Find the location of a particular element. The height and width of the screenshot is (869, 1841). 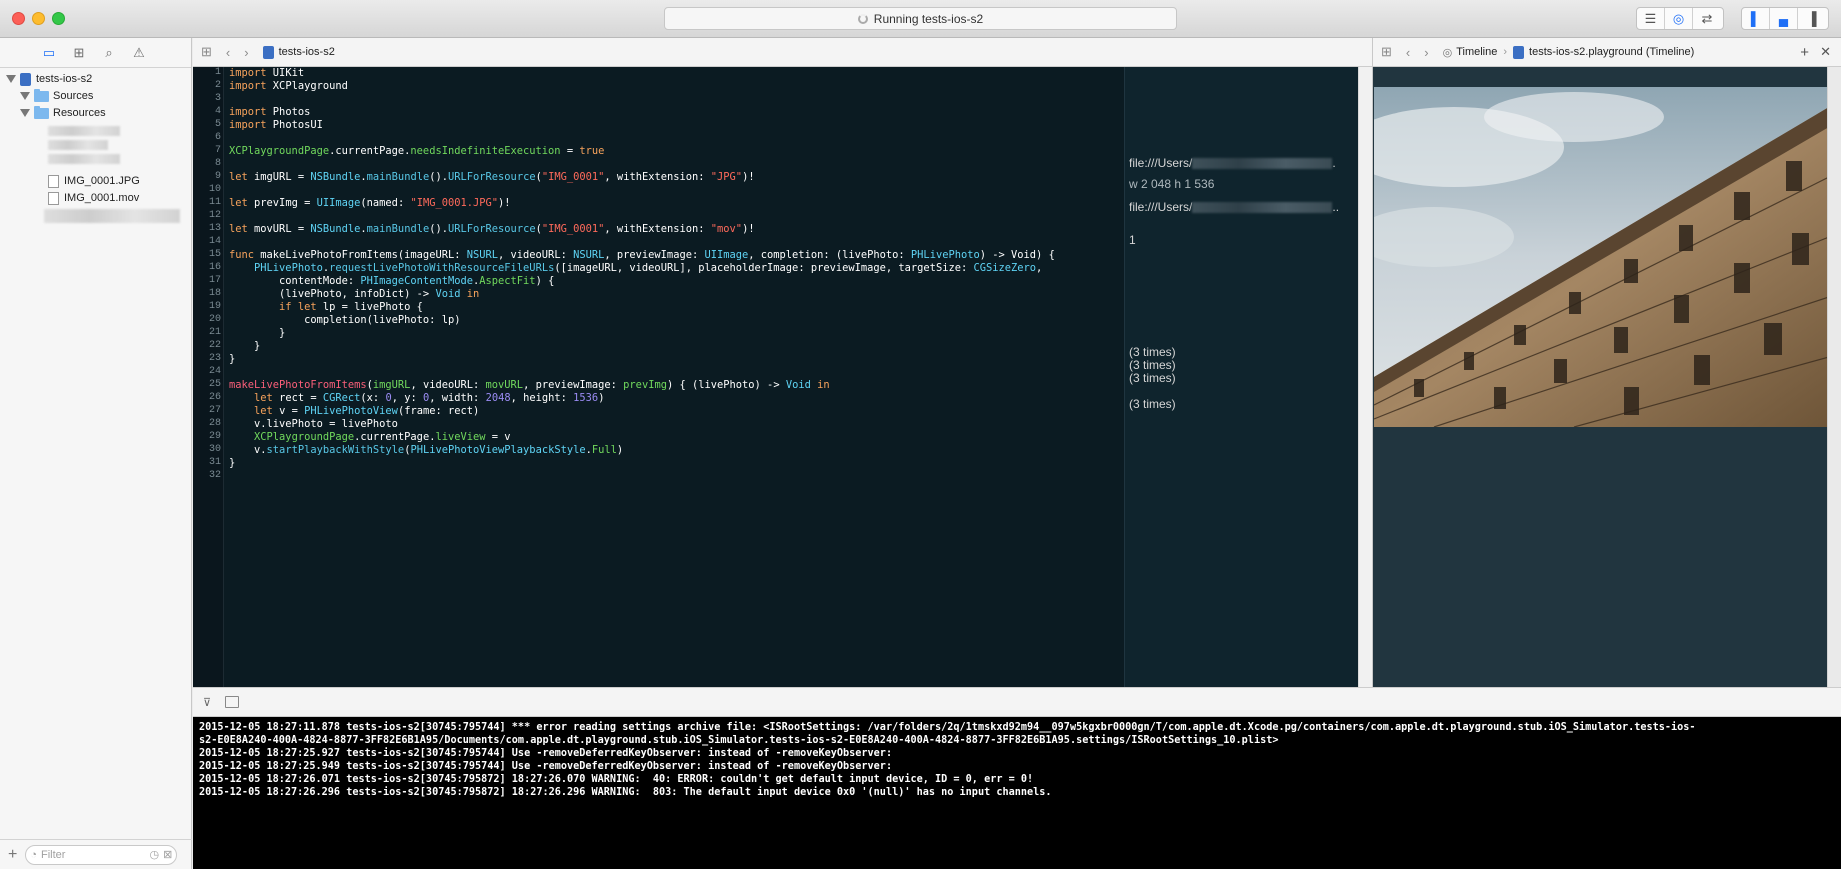

playground-icon is located at coordinates (1519, 52).